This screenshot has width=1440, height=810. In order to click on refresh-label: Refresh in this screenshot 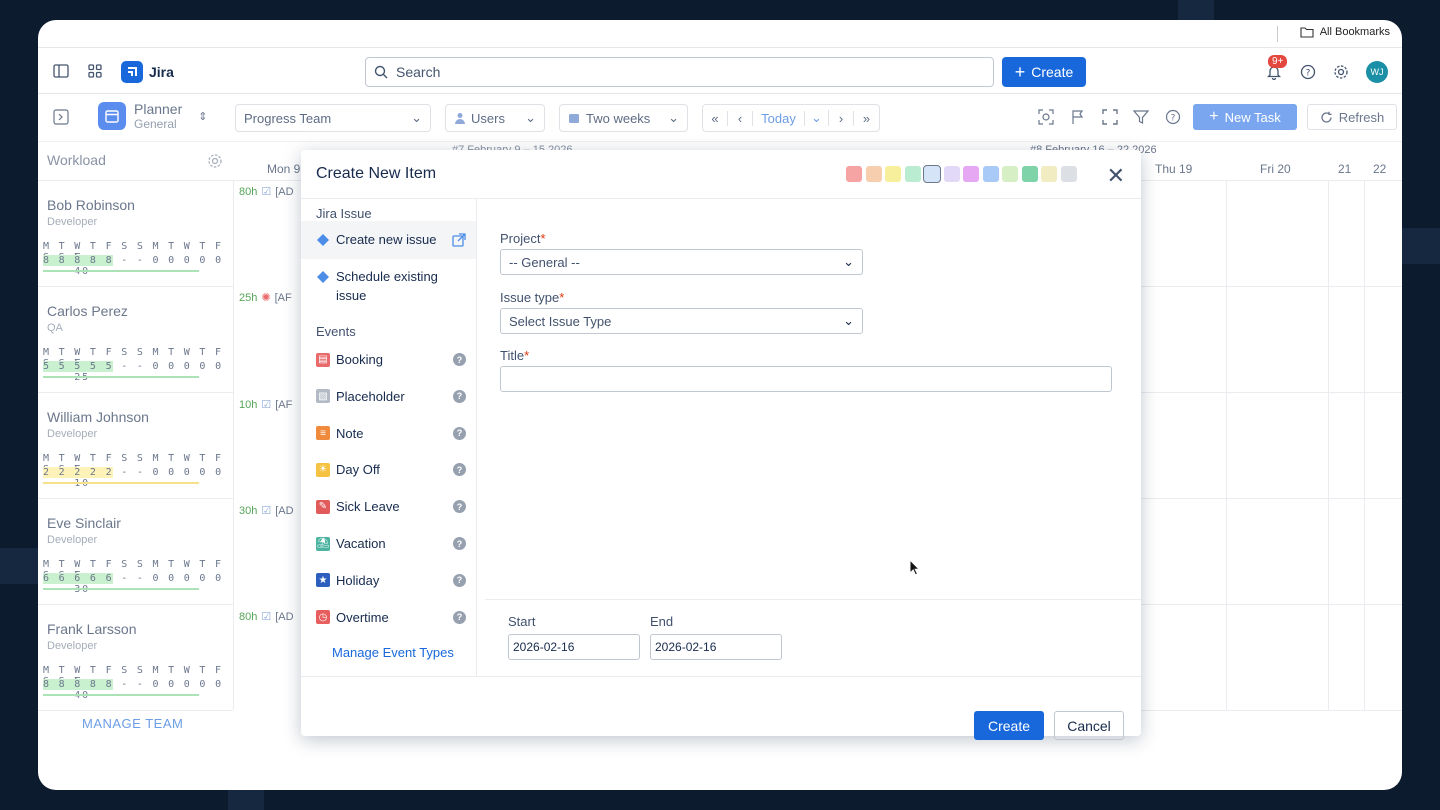, I will do `click(1361, 117)`.